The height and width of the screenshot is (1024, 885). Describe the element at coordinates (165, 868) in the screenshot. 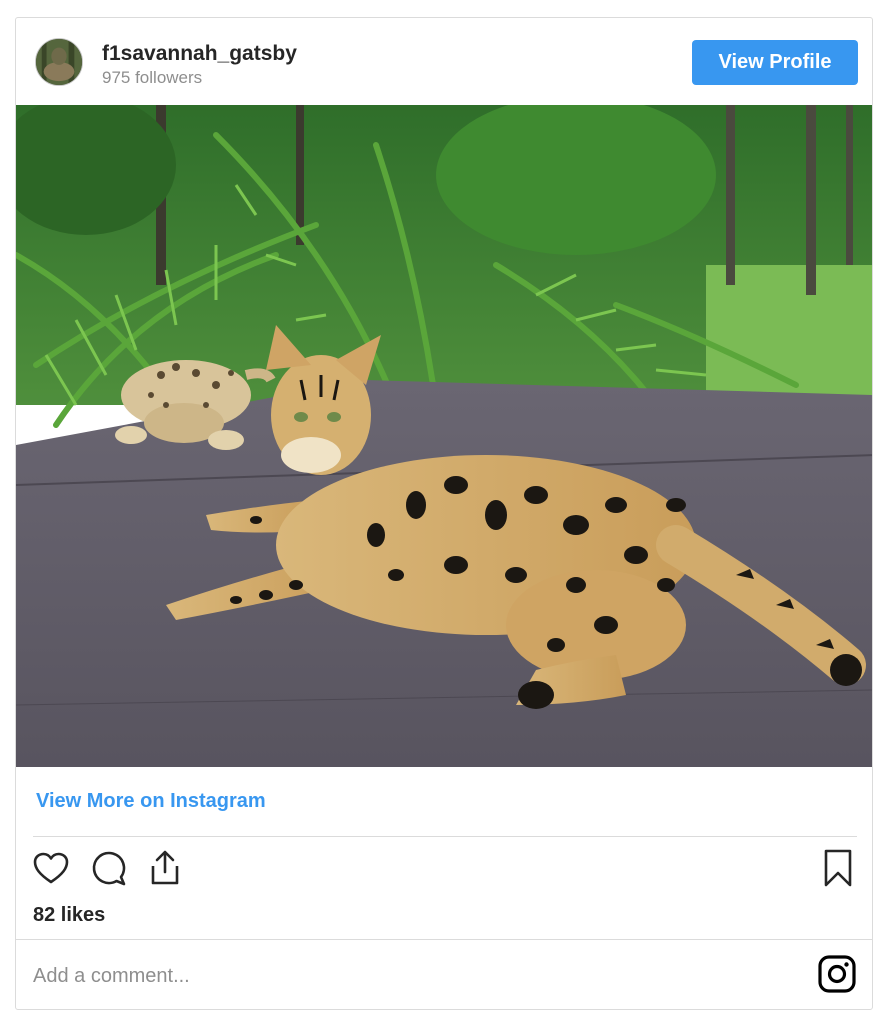

I see `share-icon` at that location.